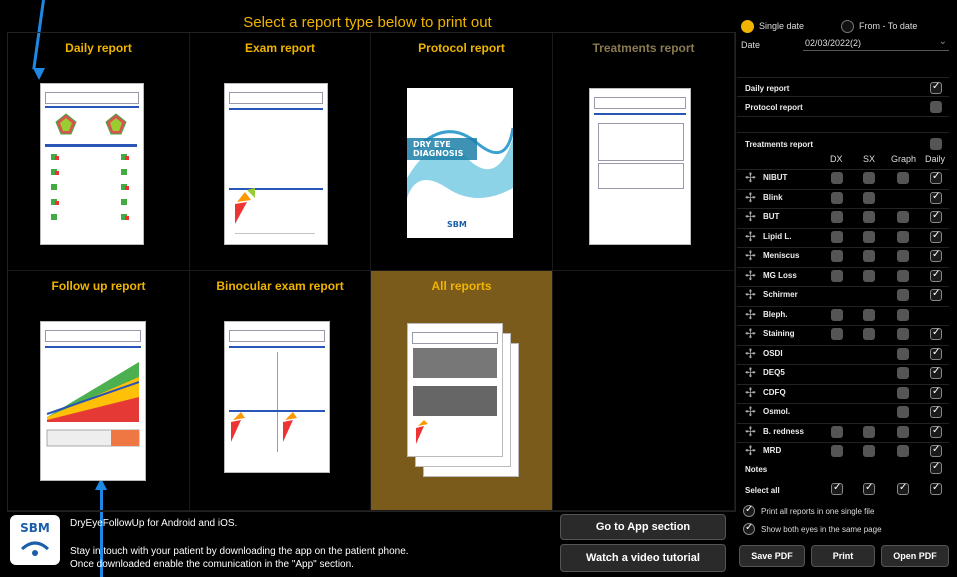 The image size is (957, 577). Describe the element at coordinates (644, 391) in the screenshot. I see `report-tile-empty` at that location.